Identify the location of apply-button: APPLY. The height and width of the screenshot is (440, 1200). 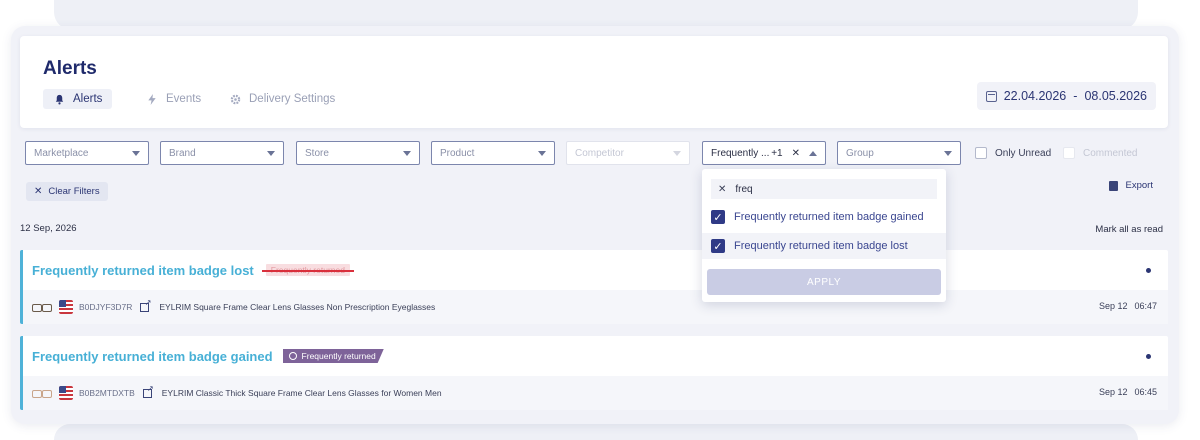
(824, 282).